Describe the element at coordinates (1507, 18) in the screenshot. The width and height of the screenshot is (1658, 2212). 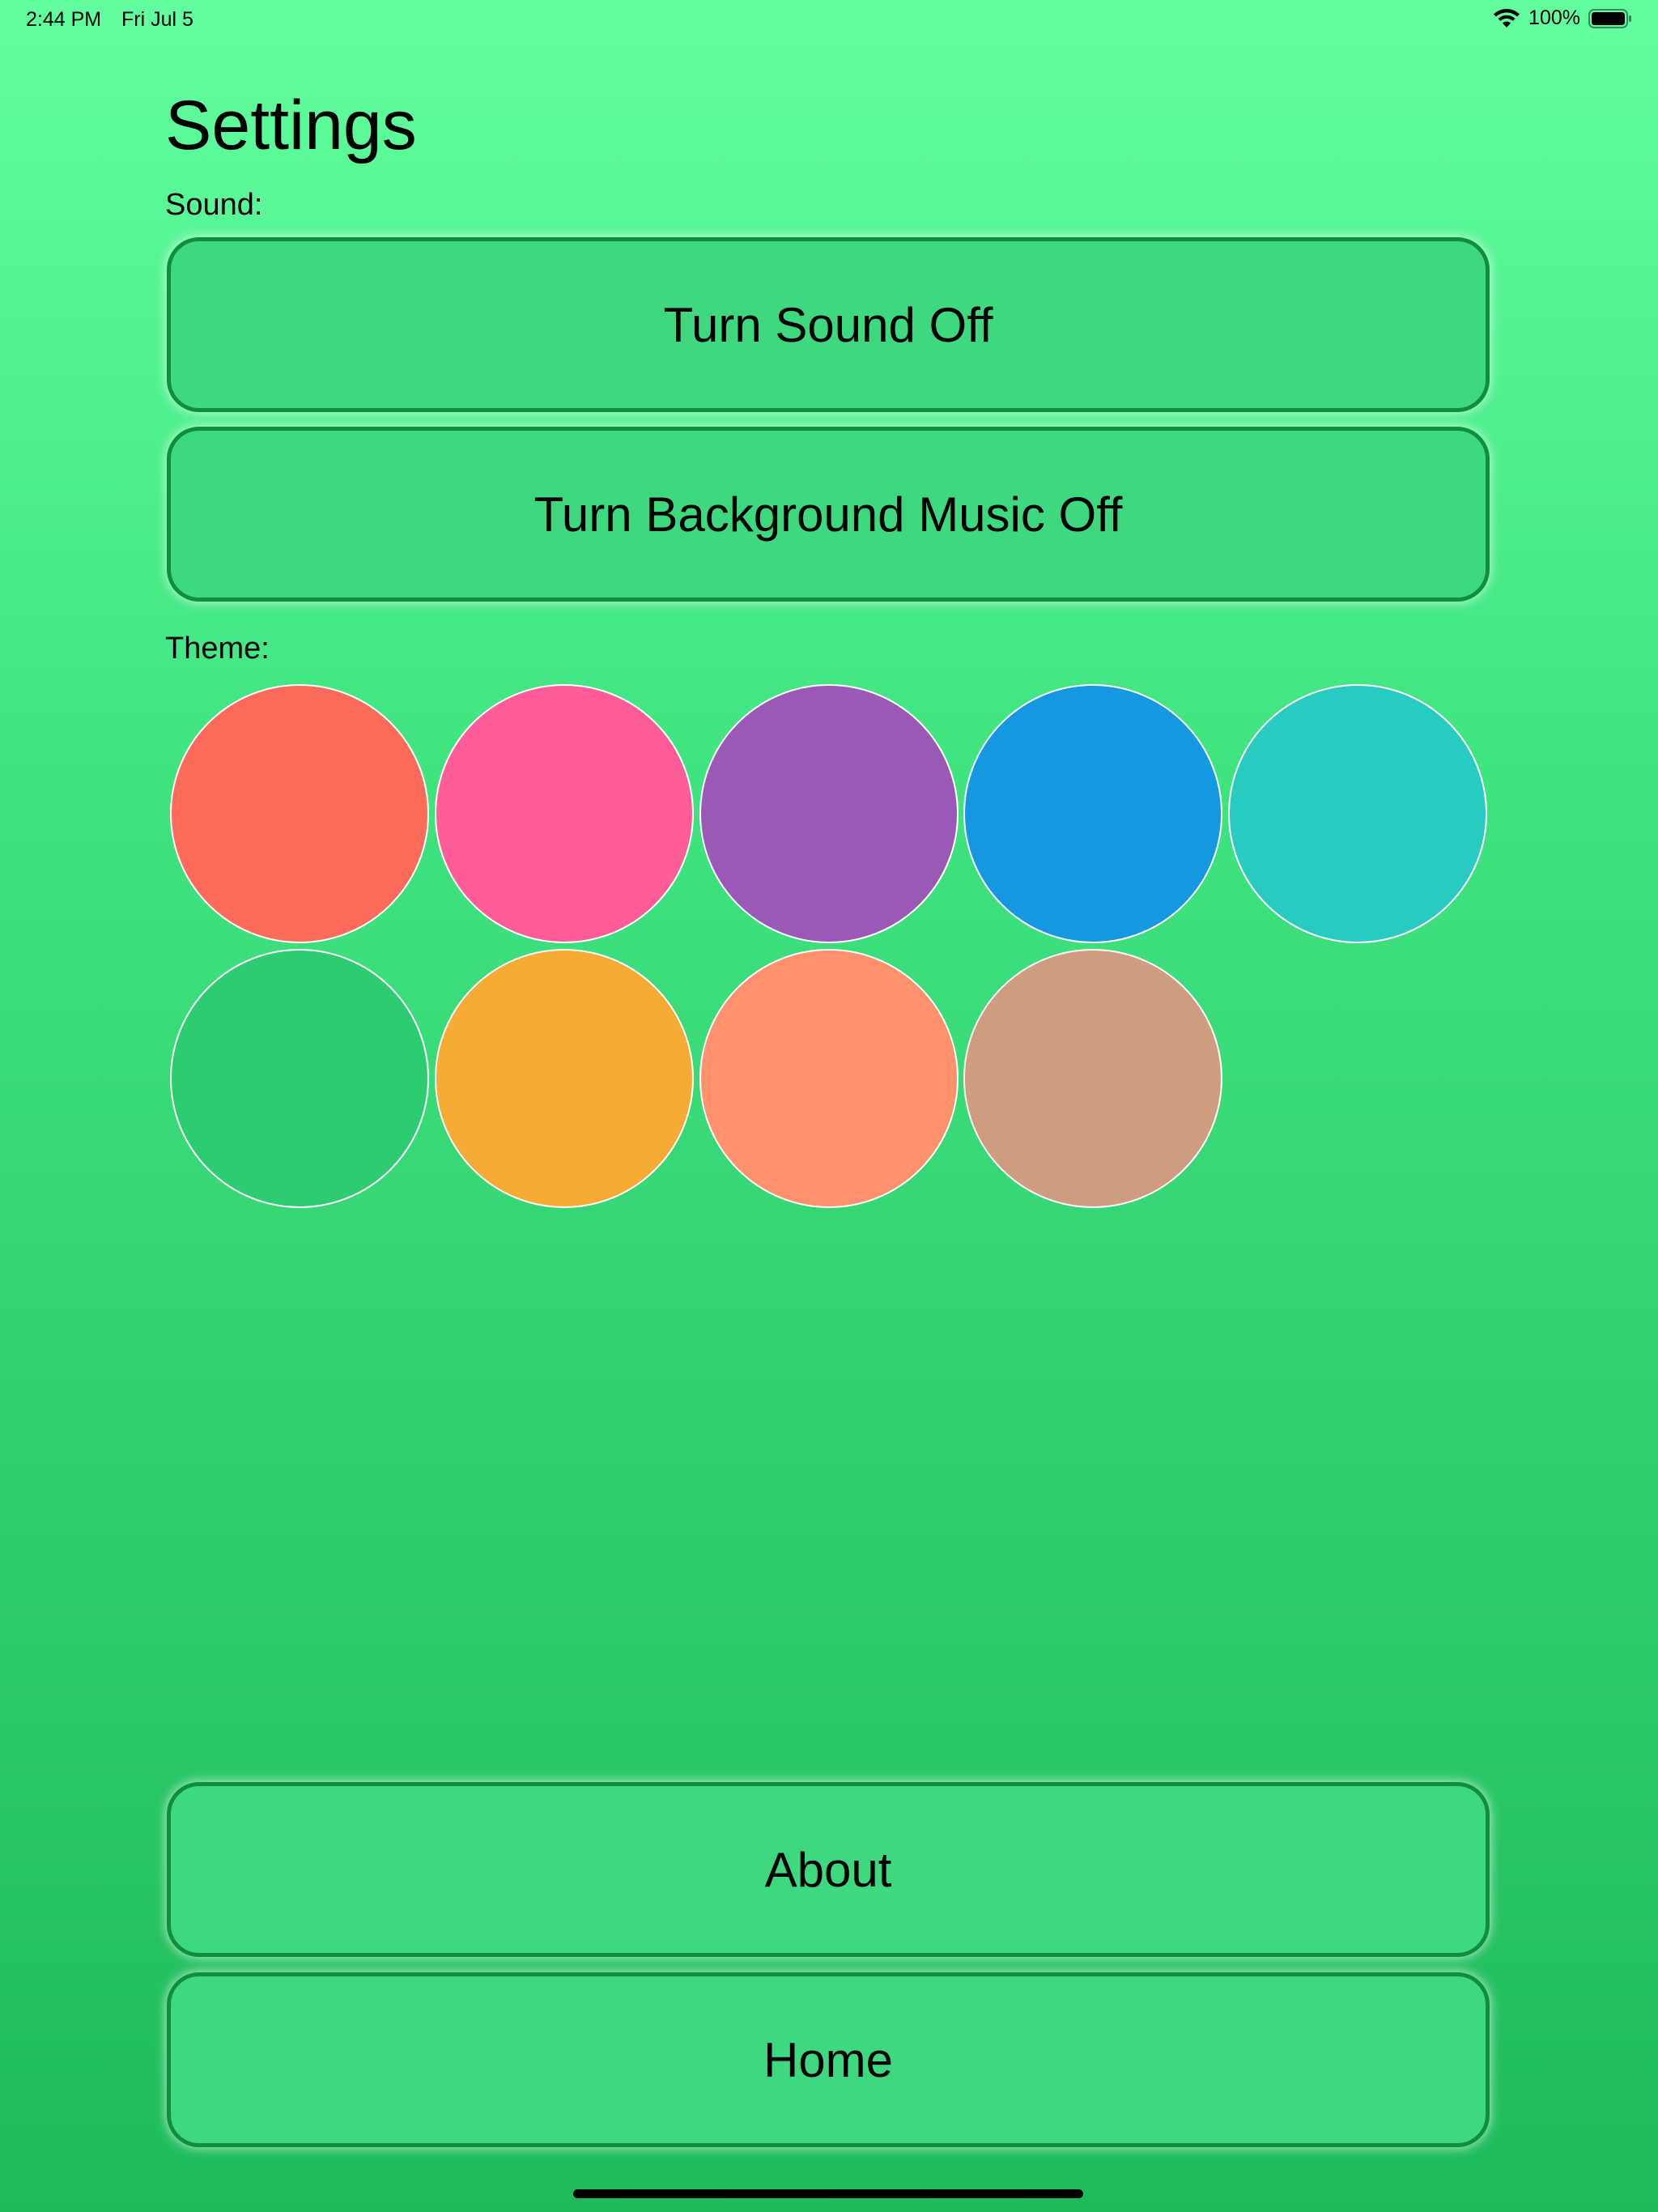
I see `wifi-icon` at that location.